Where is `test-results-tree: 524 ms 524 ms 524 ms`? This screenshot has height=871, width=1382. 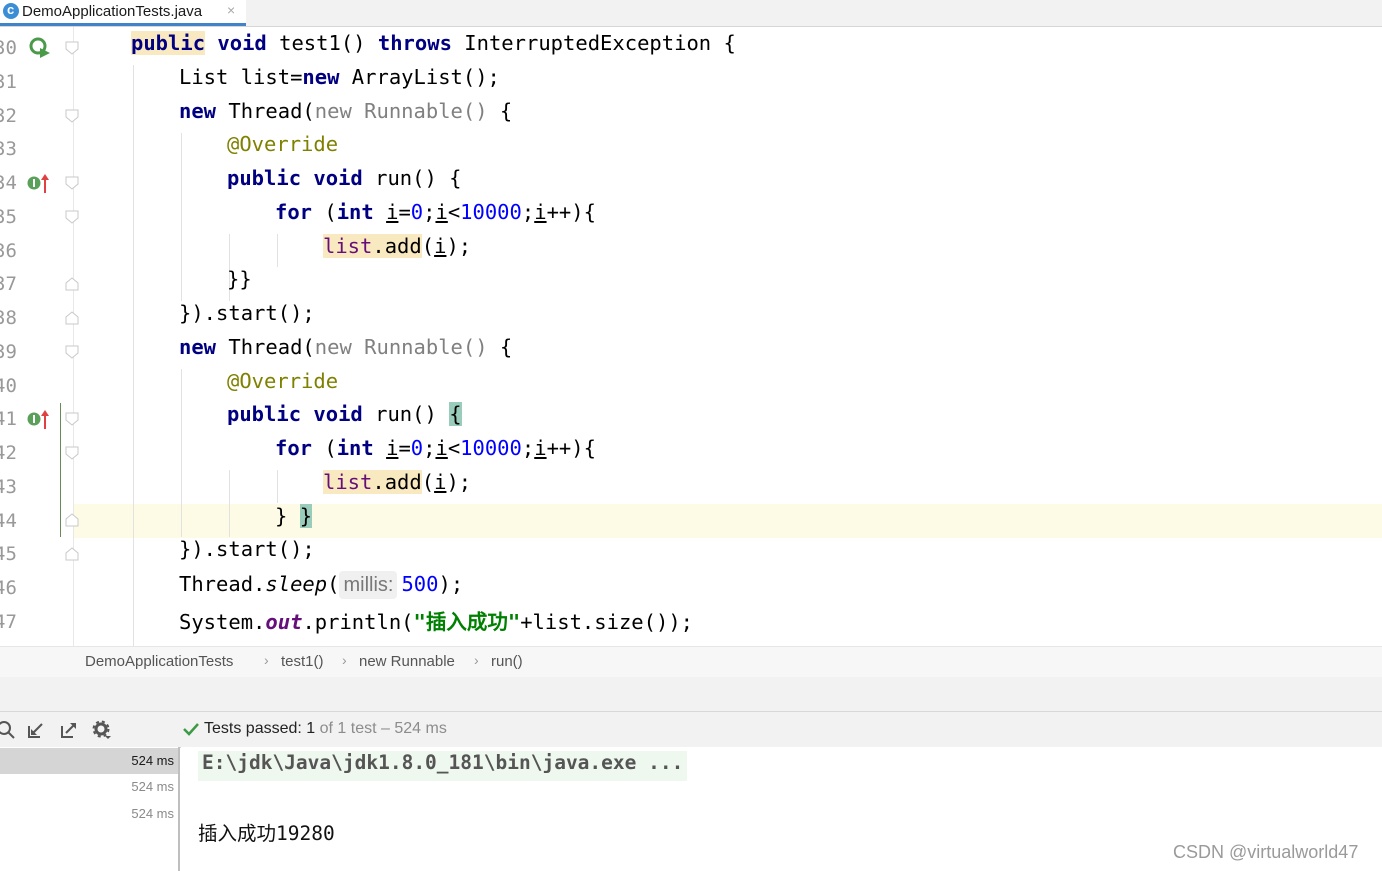
test-results-tree: 524 ms 524 ms 524 ms is located at coordinates (90, 809).